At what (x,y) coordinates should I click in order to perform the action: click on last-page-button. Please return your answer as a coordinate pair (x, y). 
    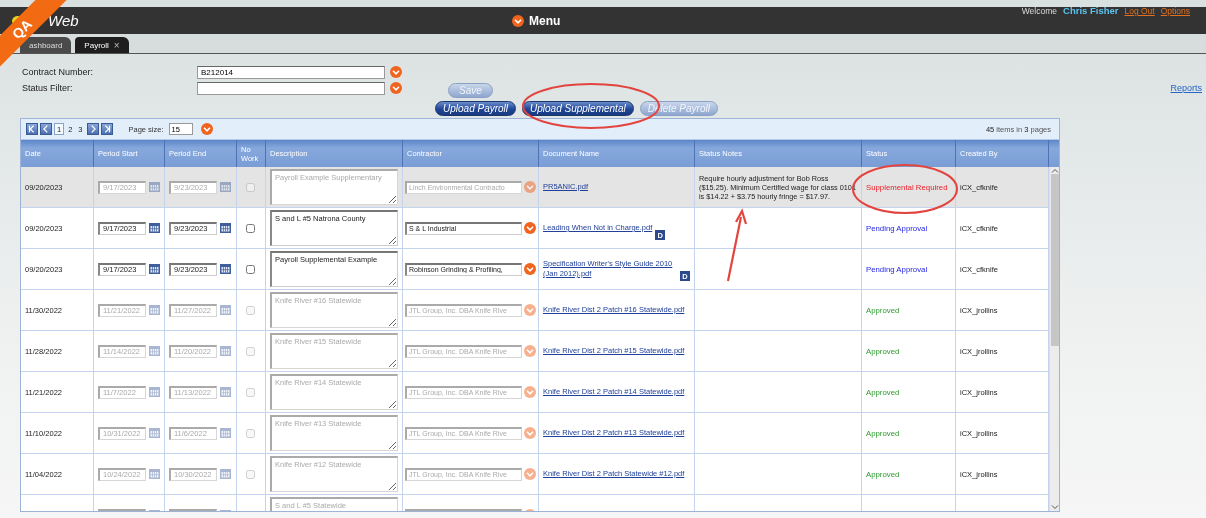
    Looking at the image, I should click on (106, 129).